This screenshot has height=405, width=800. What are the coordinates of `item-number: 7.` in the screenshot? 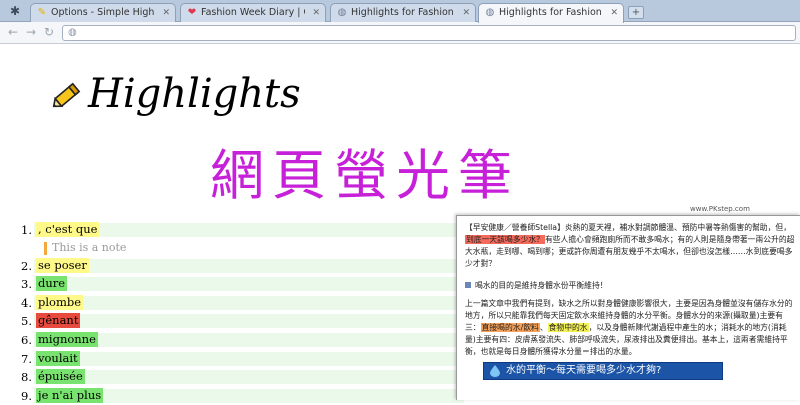 It's located at (26, 358).